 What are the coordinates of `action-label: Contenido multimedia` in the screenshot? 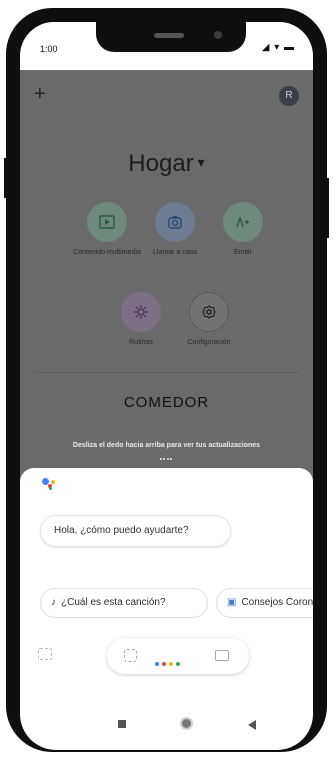 It's located at (107, 252).